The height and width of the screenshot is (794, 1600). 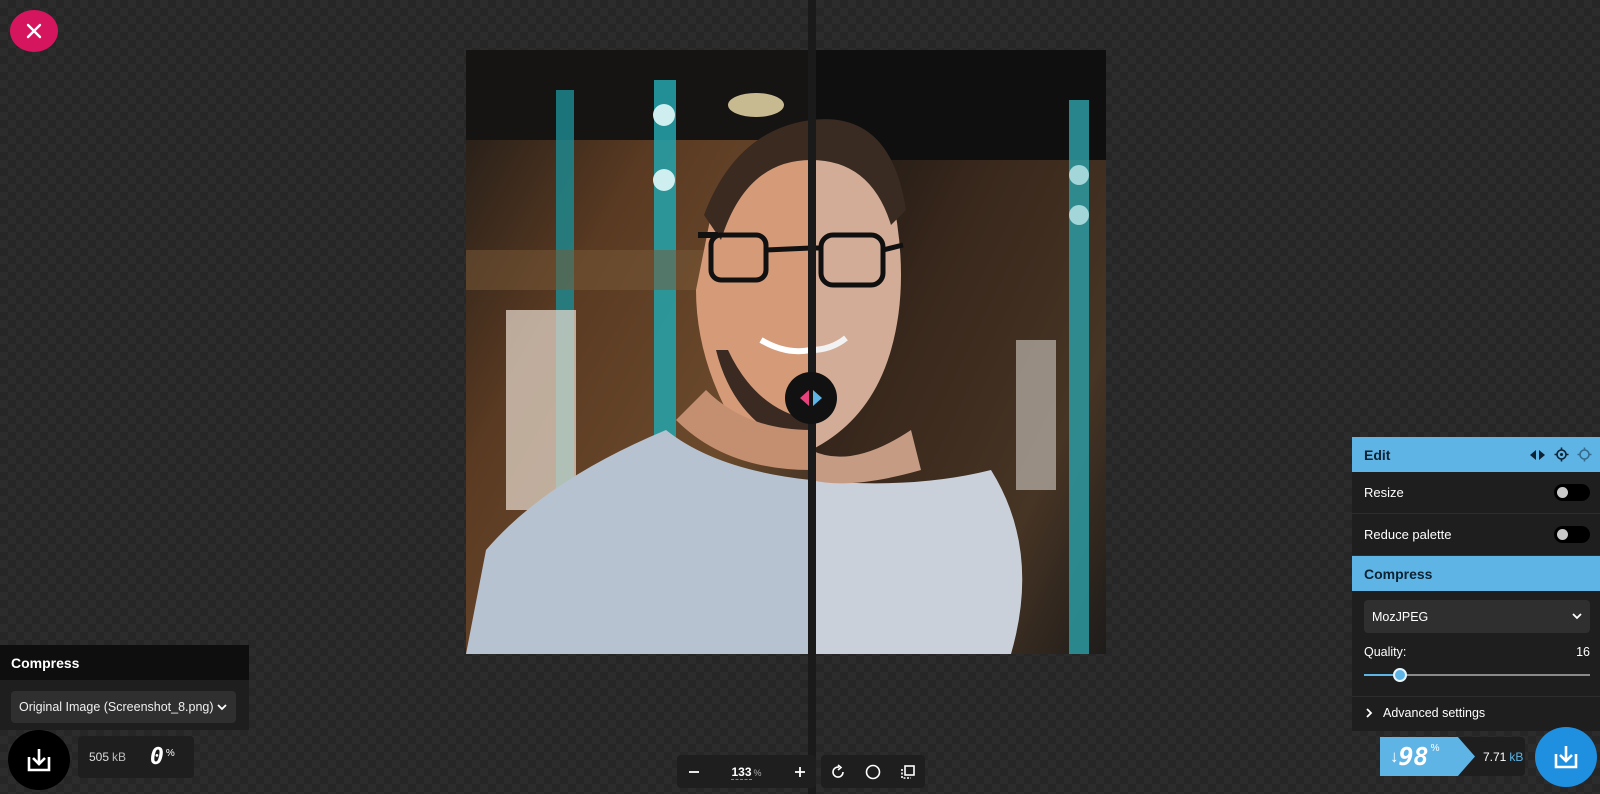 I want to click on left-size-value: 505, so click(x=99, y=757).